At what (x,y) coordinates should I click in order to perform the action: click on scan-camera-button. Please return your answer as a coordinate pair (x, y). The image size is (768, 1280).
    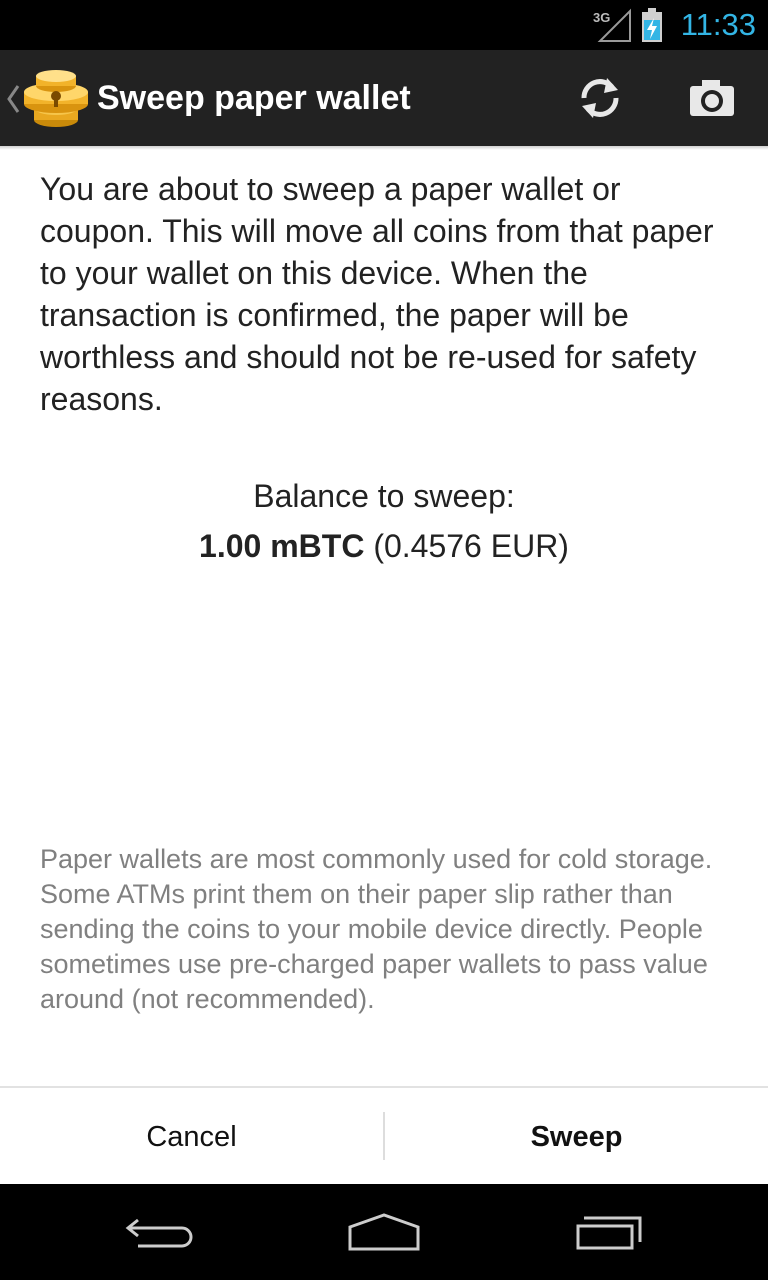
    Looking at the image, I should click on (712, 98).